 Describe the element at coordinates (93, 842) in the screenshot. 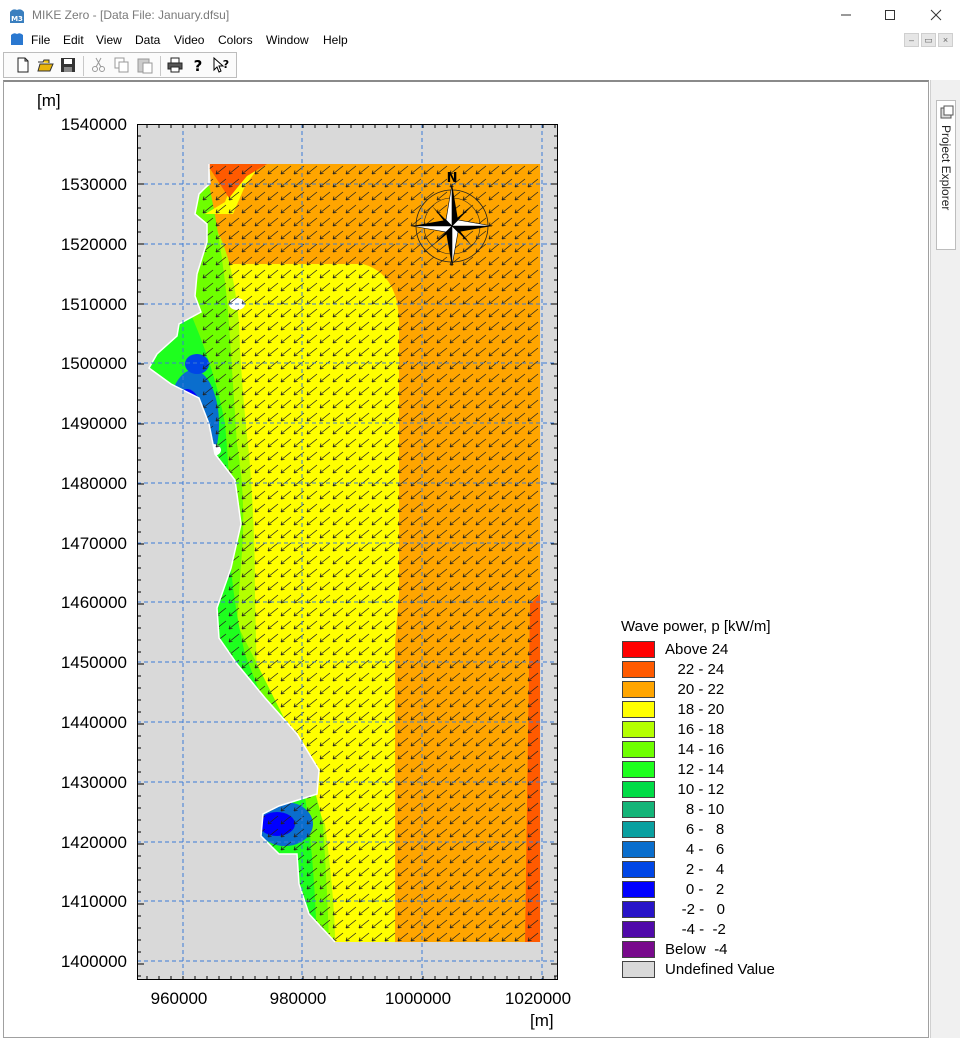

I see `y-tick-label: 1420000` at that location.